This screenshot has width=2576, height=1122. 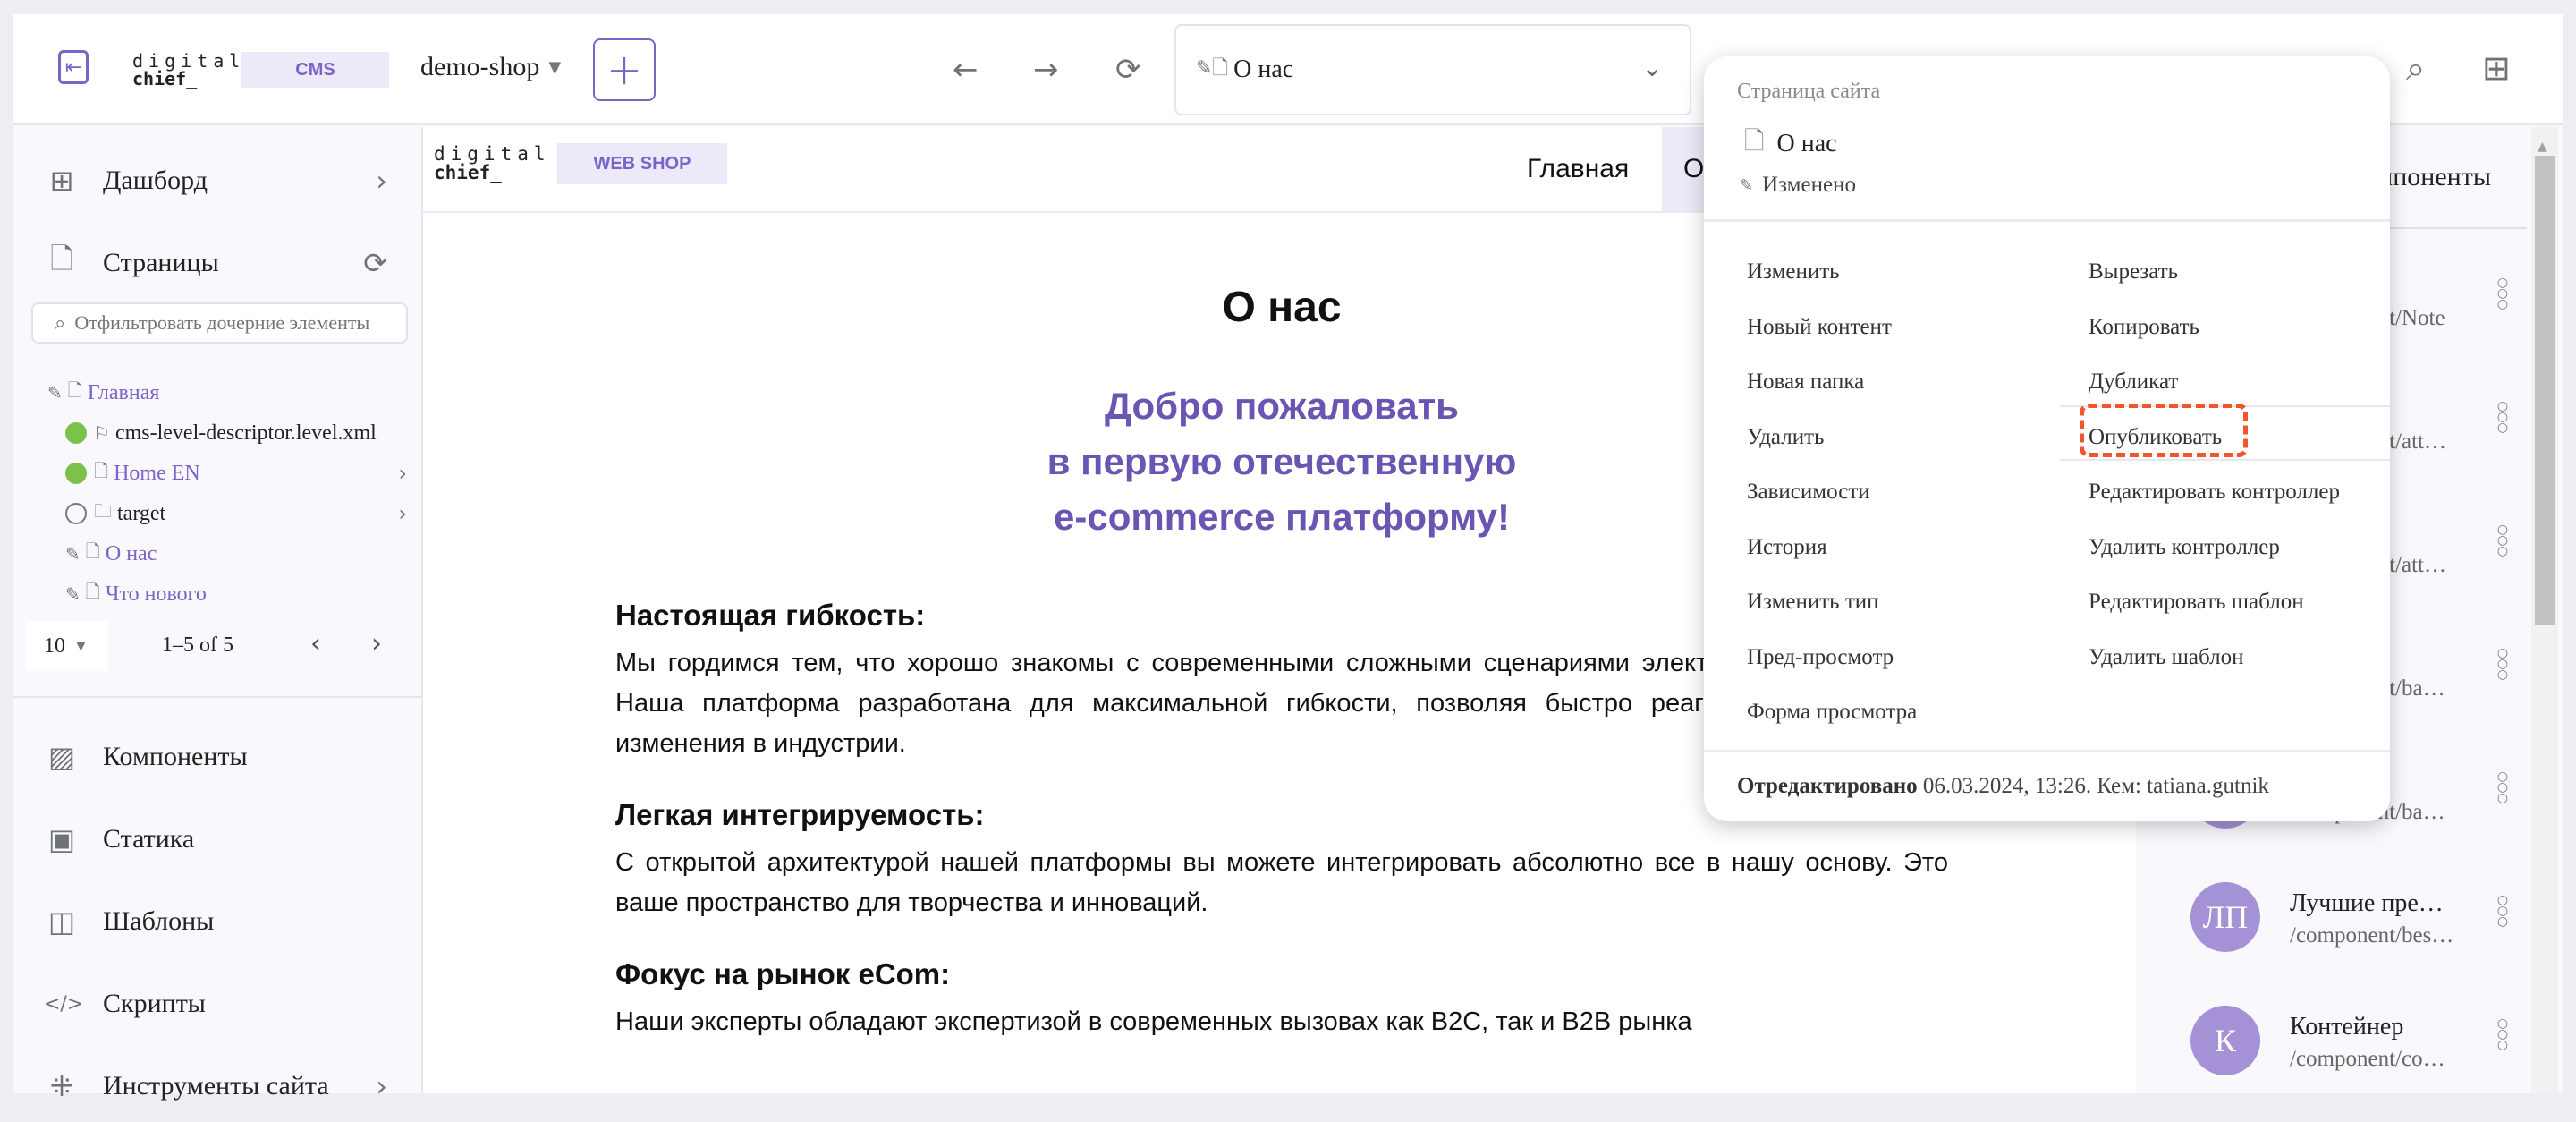 What do you see at coordinates (218, 554) in the screenshot?
I see `tree-item: ✎ 🗋 О нас` at bounding box center [218, 554].